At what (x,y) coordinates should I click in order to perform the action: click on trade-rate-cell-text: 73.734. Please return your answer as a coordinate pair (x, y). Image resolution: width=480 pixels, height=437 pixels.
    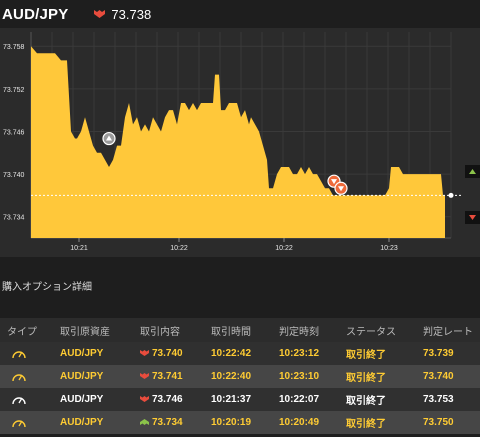
    Looking at the image, I should click on (167, 422).